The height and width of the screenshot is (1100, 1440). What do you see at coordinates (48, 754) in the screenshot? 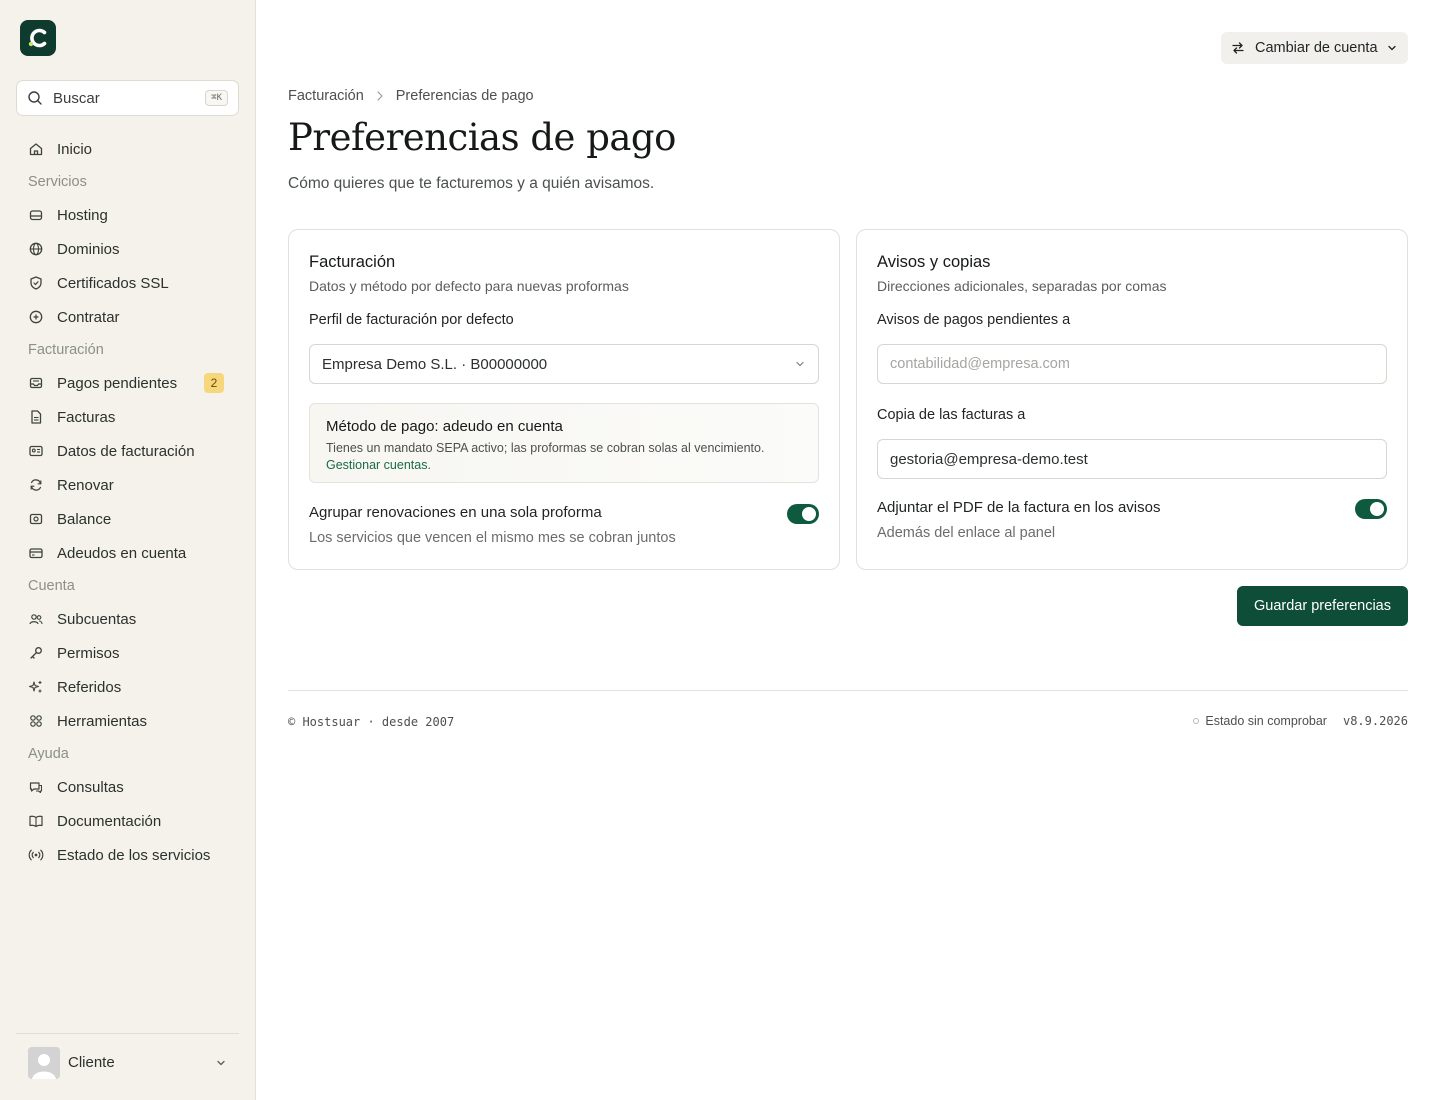
I see `nav-section-heading: Ayuda` at bounding box center [48, 754].